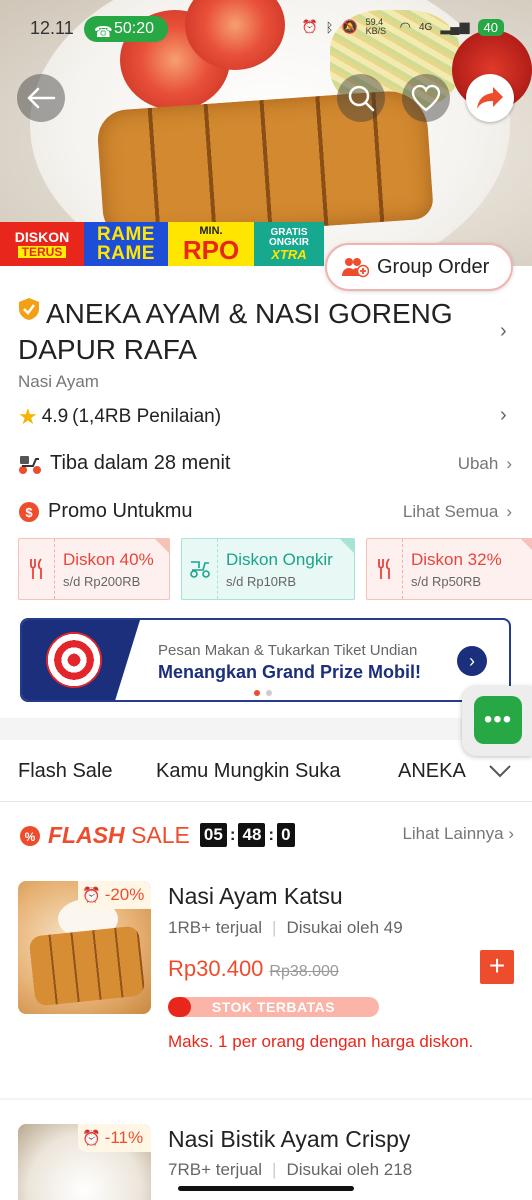 The height and width of the screenshot is (1200, 532). I want to click on badge-text: RPO, so click(211, 249).